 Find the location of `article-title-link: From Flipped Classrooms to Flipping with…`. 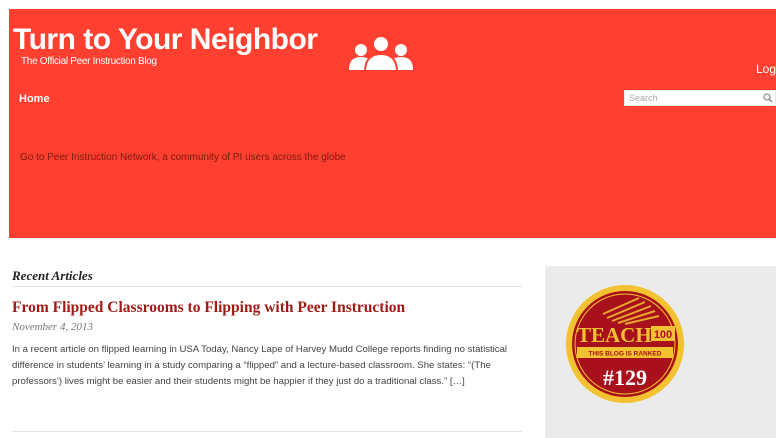

article-title-link: From Flipped Classrooms to Flipping with… is located at coordinates (267, 308).